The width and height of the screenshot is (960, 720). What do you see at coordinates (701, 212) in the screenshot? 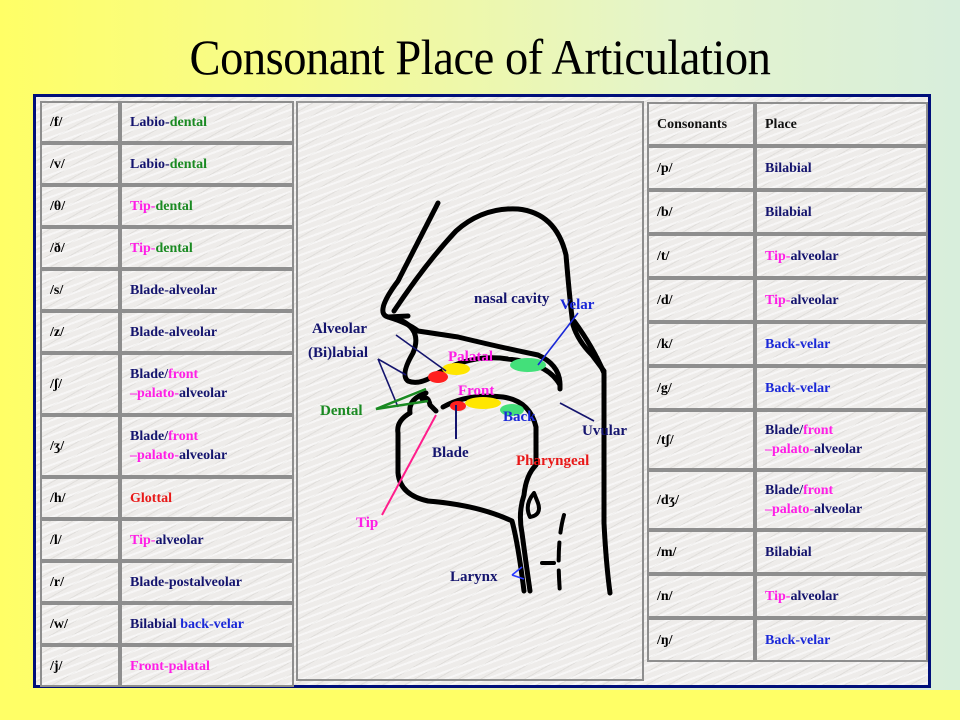
I see `consonant-symbol: /b/` at bounding box center [701, 212].